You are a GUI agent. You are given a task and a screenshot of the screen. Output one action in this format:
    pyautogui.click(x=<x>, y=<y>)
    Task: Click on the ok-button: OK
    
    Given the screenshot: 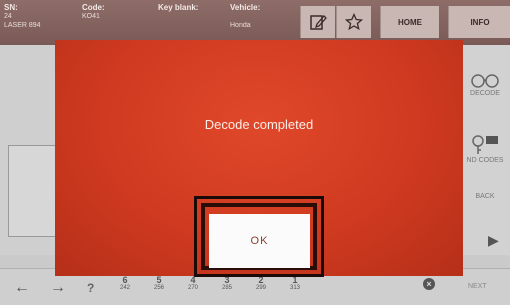 What is the action you would take?
    pyautogui.click(x=259, y=241)
    